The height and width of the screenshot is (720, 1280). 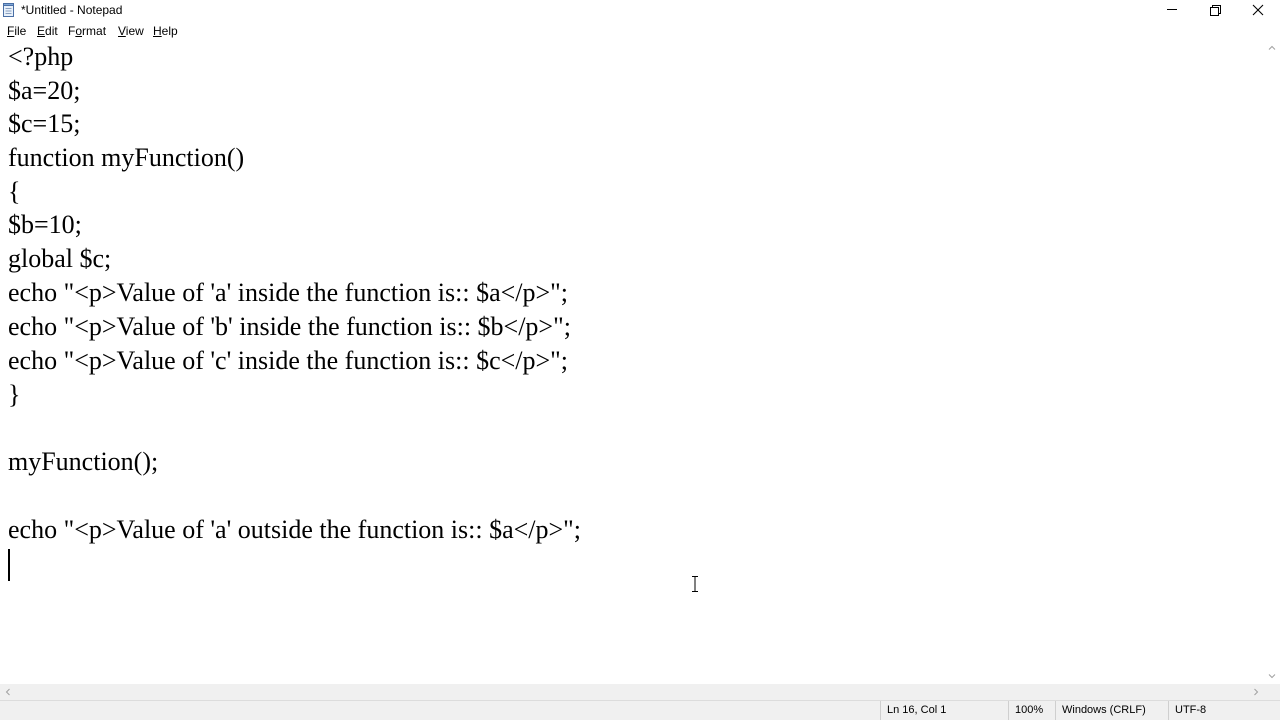 I want to click on text-caret, so click(x=9, y=565).